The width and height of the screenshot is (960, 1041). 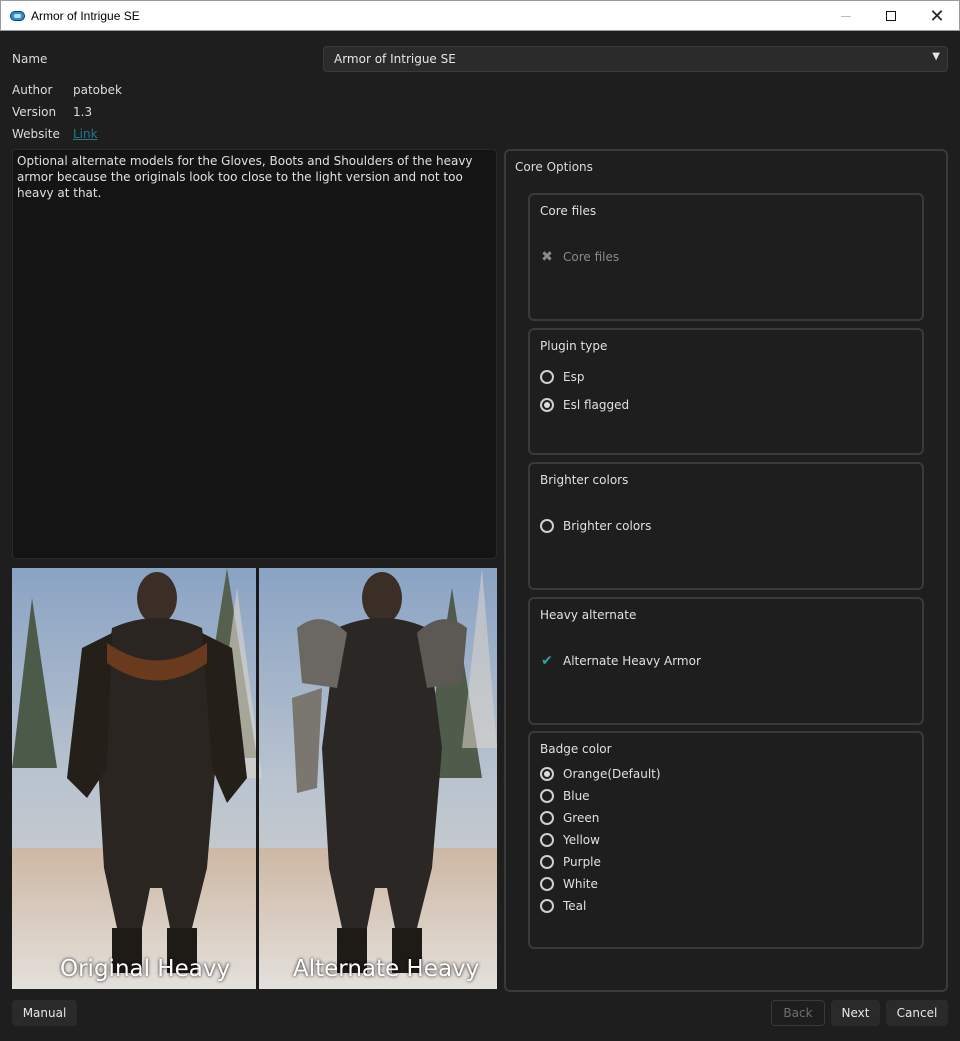 I want to click on group-brighter-colors: Brighter colors Brighter colors, so click(x=726, y=526).